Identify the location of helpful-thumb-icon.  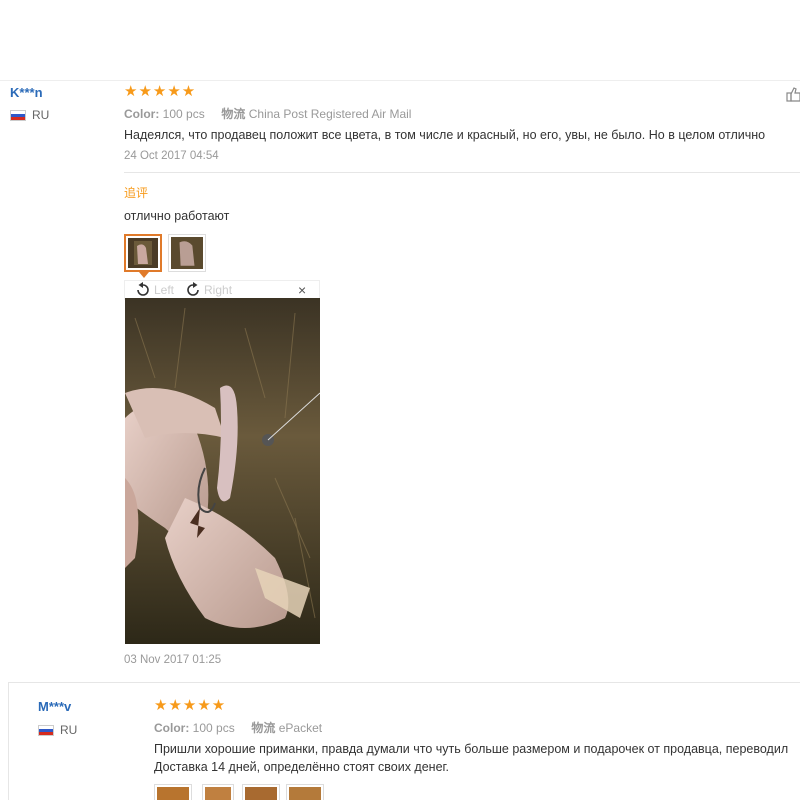
(793, 94).